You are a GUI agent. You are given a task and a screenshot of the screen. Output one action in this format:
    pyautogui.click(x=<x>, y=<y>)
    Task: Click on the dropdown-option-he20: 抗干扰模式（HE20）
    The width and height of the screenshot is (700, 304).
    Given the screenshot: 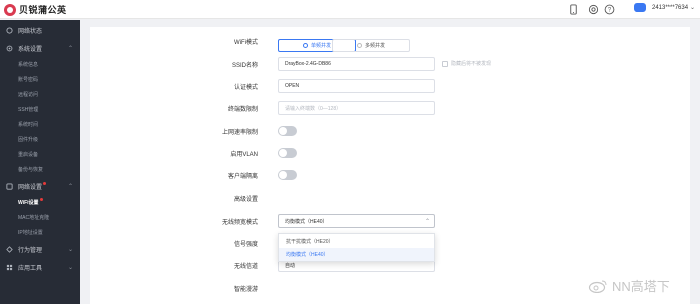 What is the action you would take?
    pyautogui.click(x=356, y=241)
    